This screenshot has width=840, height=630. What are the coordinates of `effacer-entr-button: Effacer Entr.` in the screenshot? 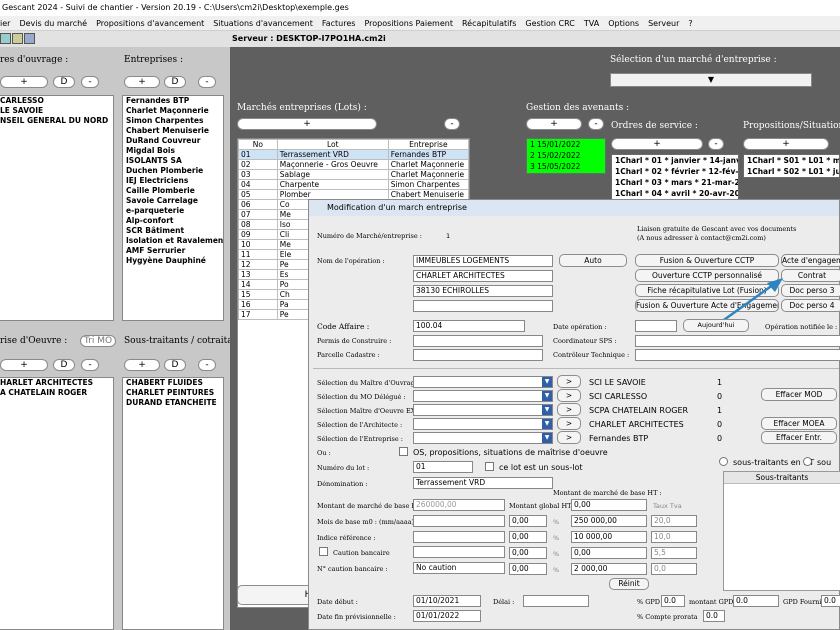 It's located at (799, 437).